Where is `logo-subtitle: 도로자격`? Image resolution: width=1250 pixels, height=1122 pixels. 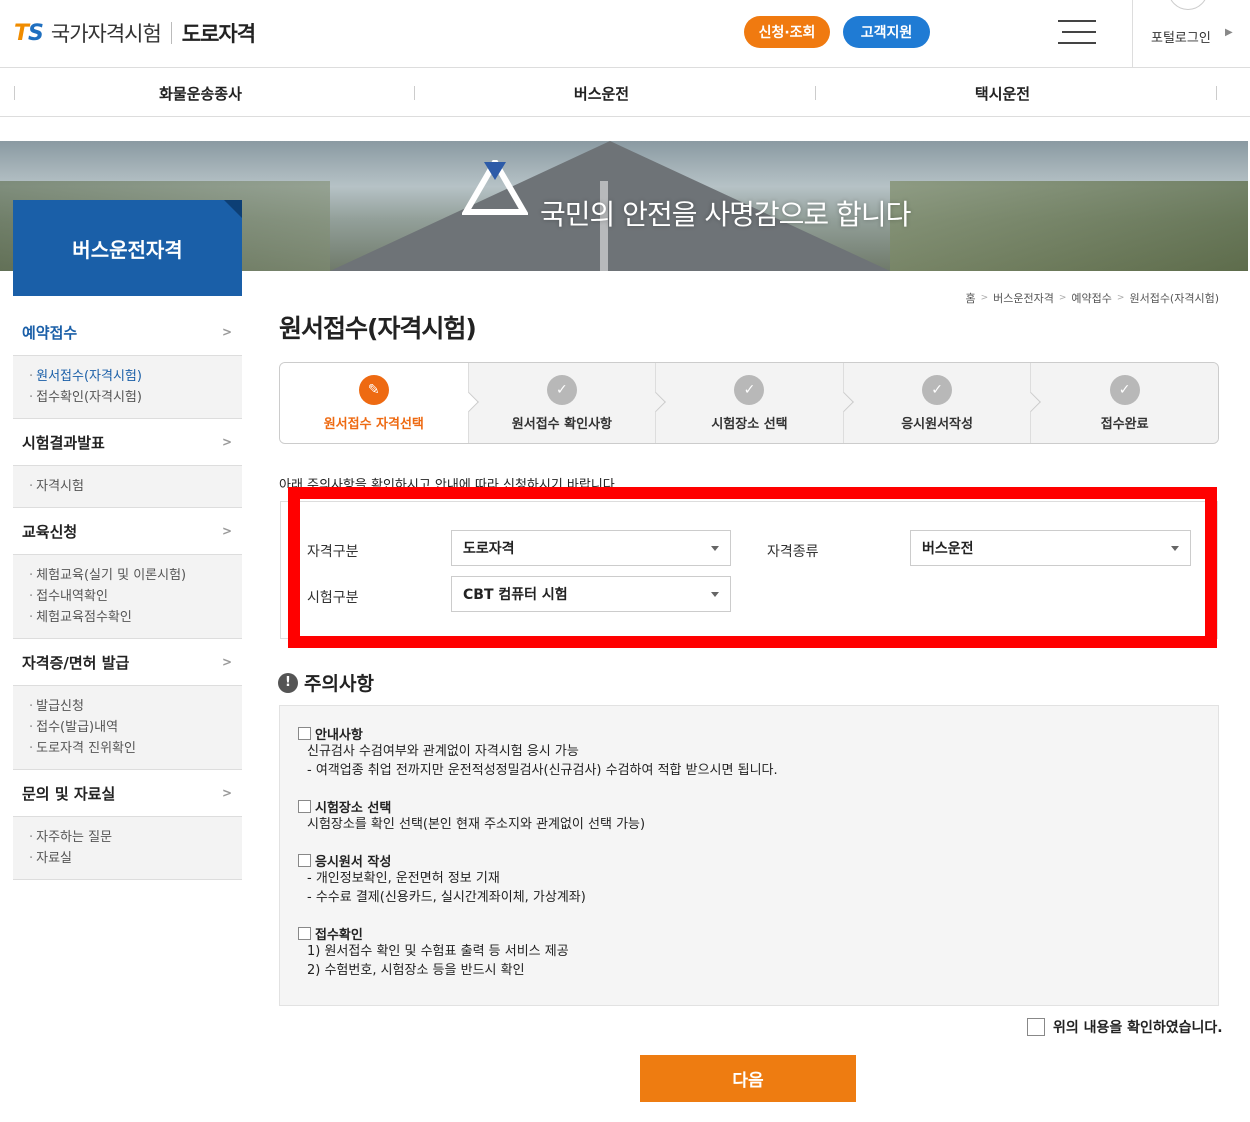
logo-subtitle: 도로자격 is located at coordinates (218, 34).